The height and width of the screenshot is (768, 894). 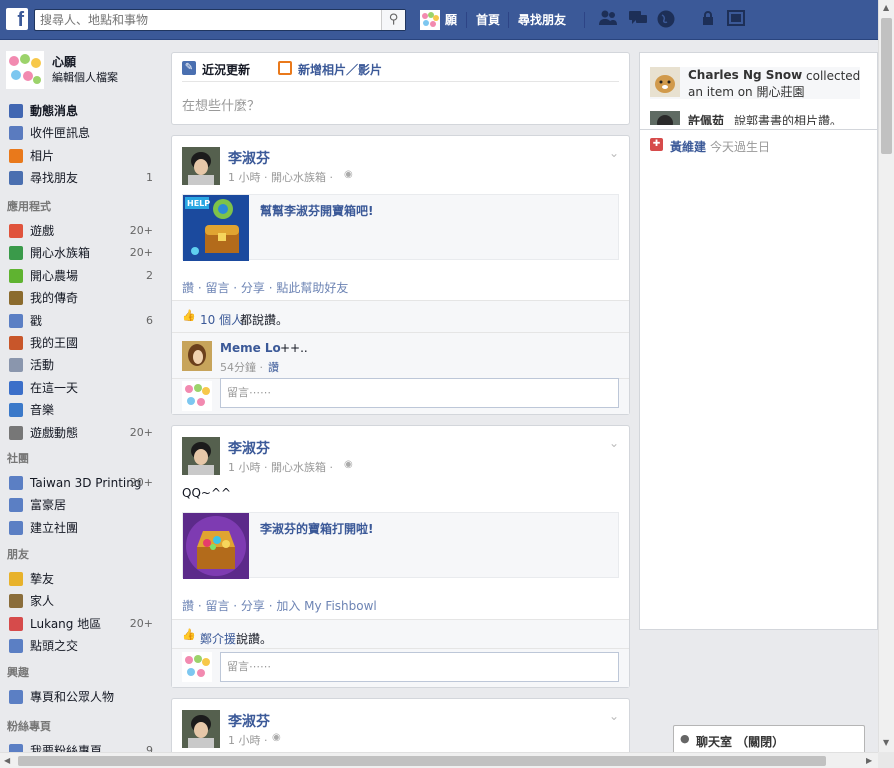 I want to click on ticker-name: 許佩茹, so click(x=706, y=118).